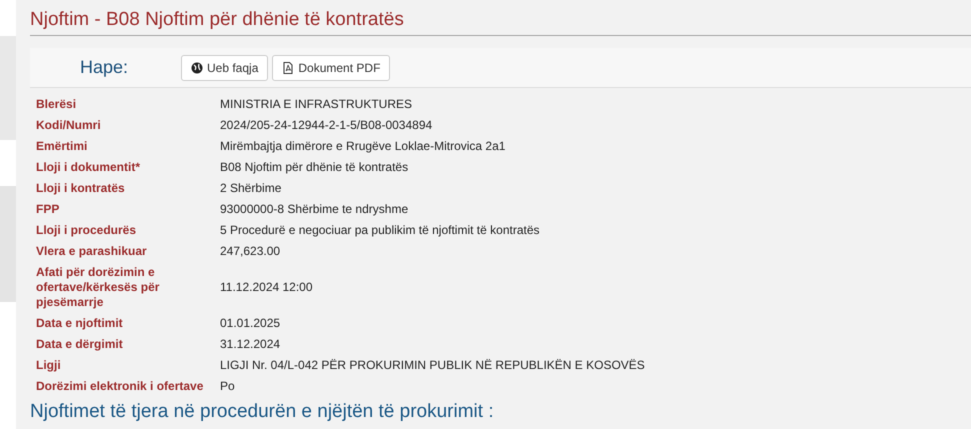 This screenshot has width=971, height=429. I want to click on field-value: 31.12.2024, so click(250, 344).